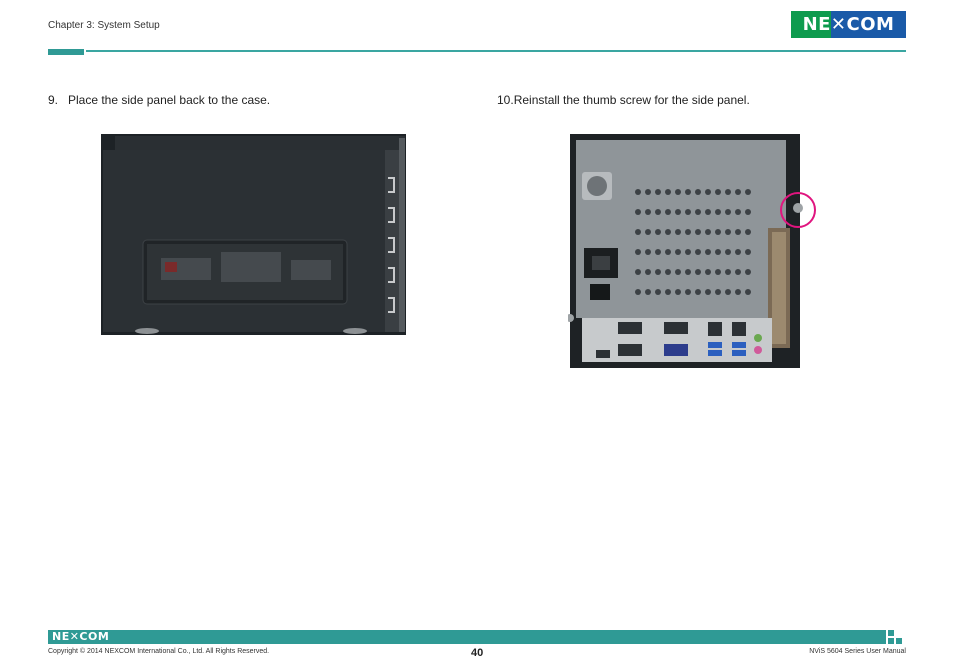 The image size is (954, 672). I want to click on side-panel-installed-photo, so click(253, 234).